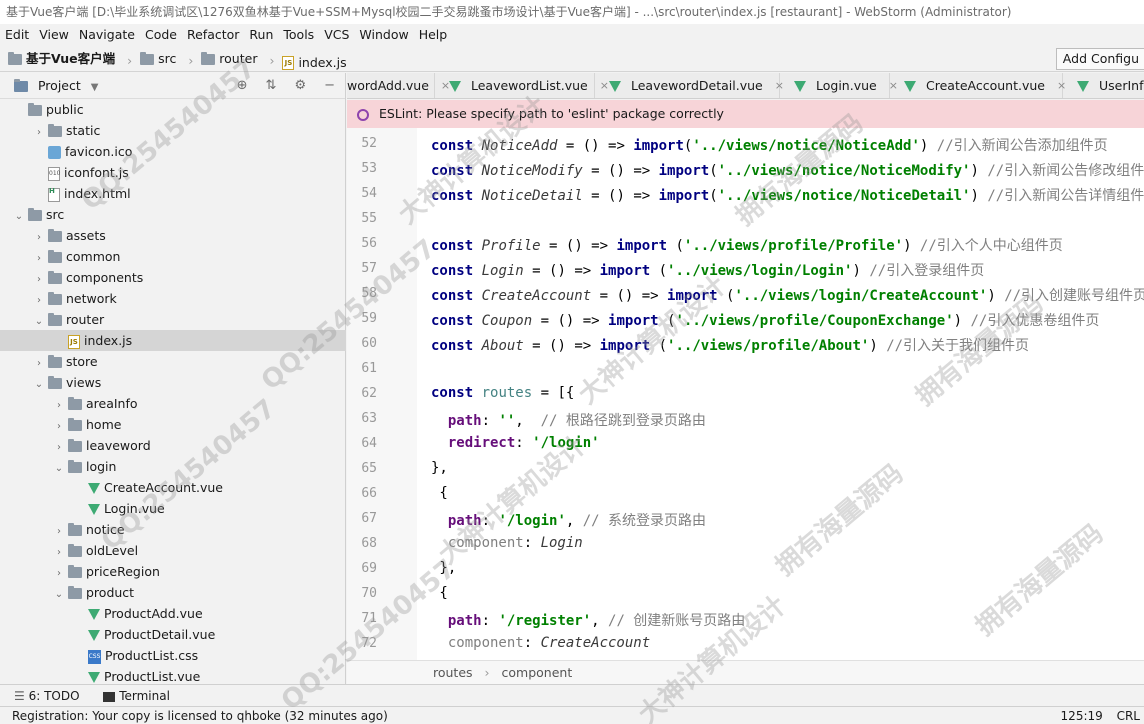 This screenshot has height=724, width=1144. I want to click on minimize-icon: −, so click(329, 86).